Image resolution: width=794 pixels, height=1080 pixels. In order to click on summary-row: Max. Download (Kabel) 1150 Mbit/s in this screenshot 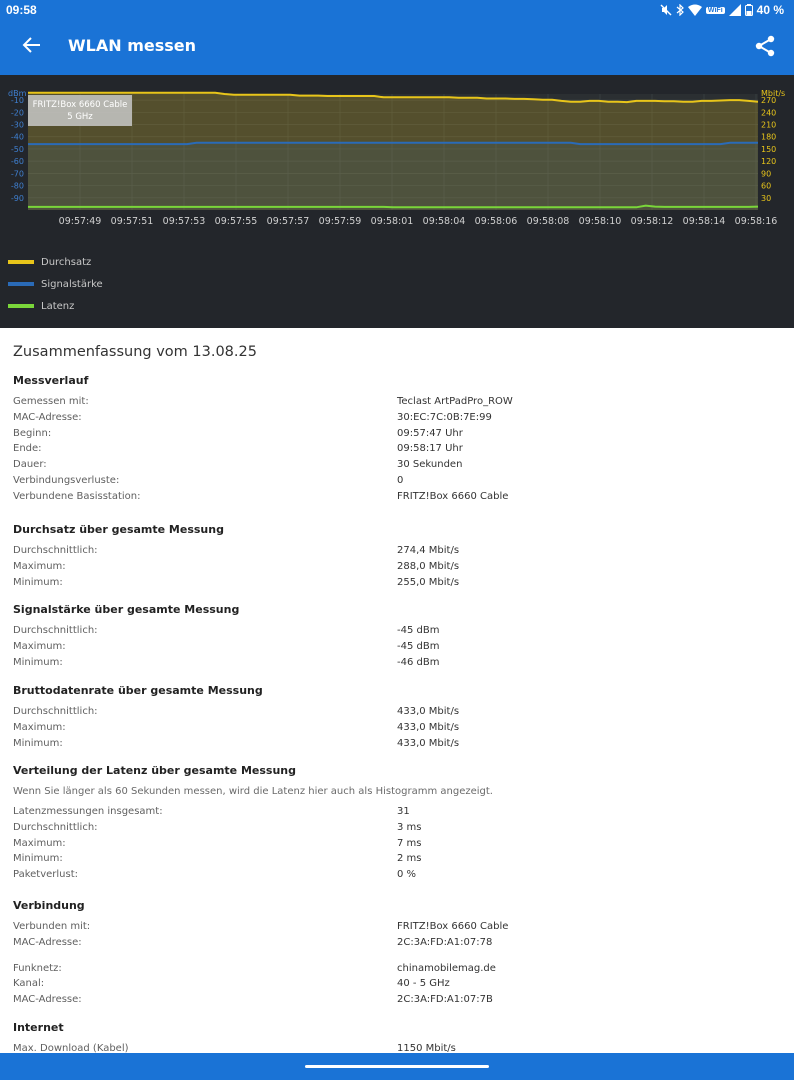, I will do `click(398, 1048)`.